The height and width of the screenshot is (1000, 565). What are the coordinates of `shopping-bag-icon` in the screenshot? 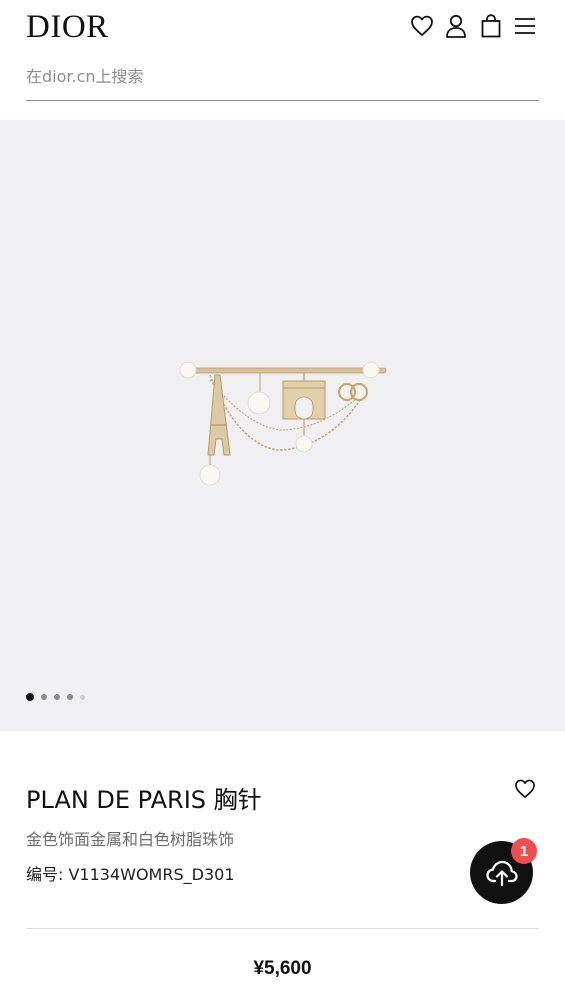 It's located at (491, 26).